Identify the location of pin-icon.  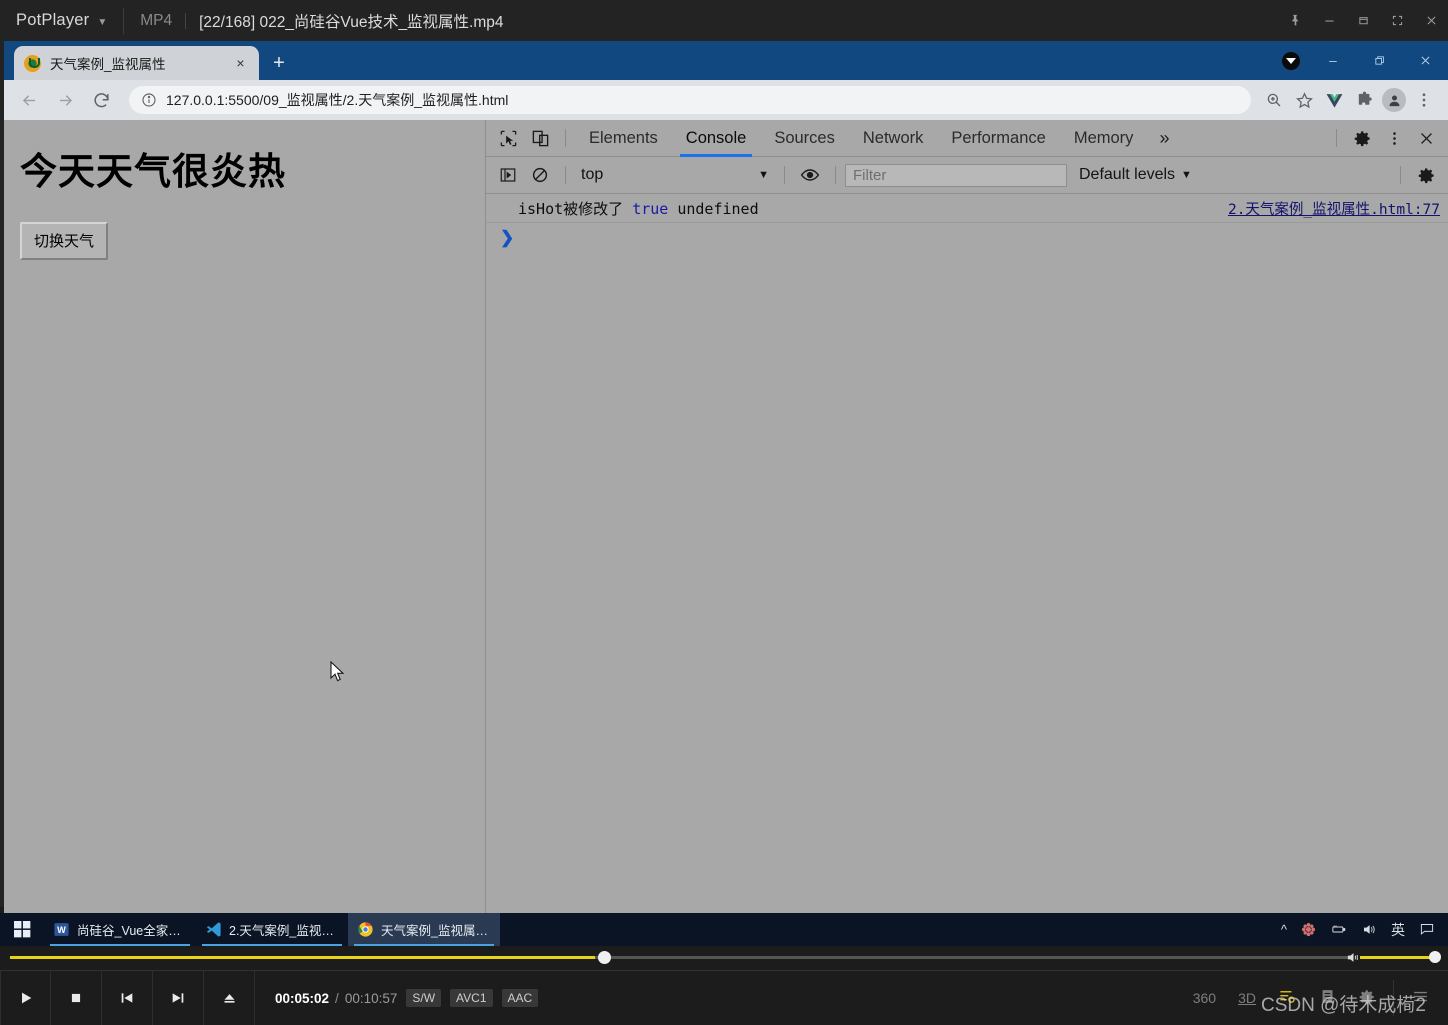
(1295, 20).